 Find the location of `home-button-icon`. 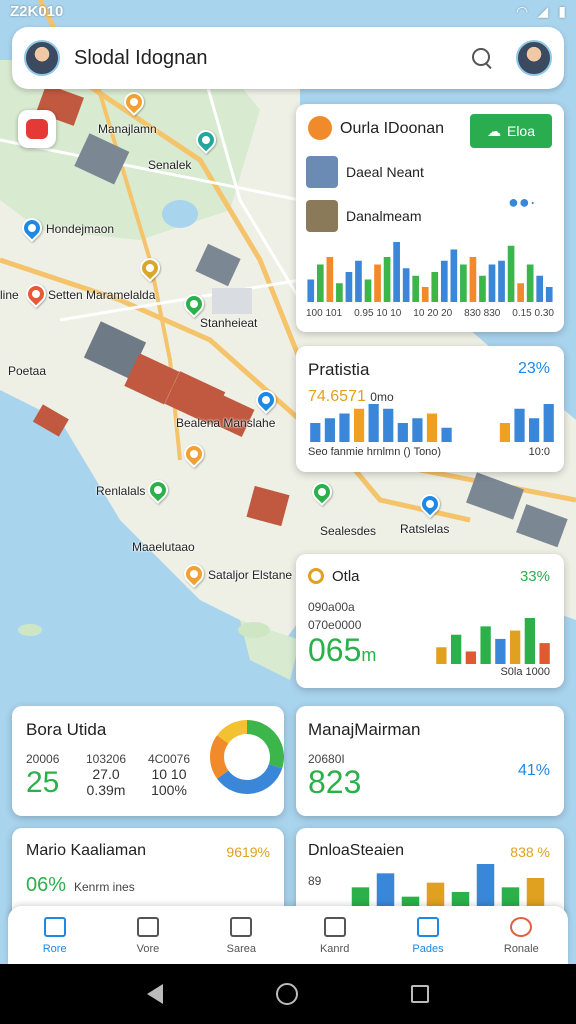

home-button-icon is located at coordinates (286, 994).